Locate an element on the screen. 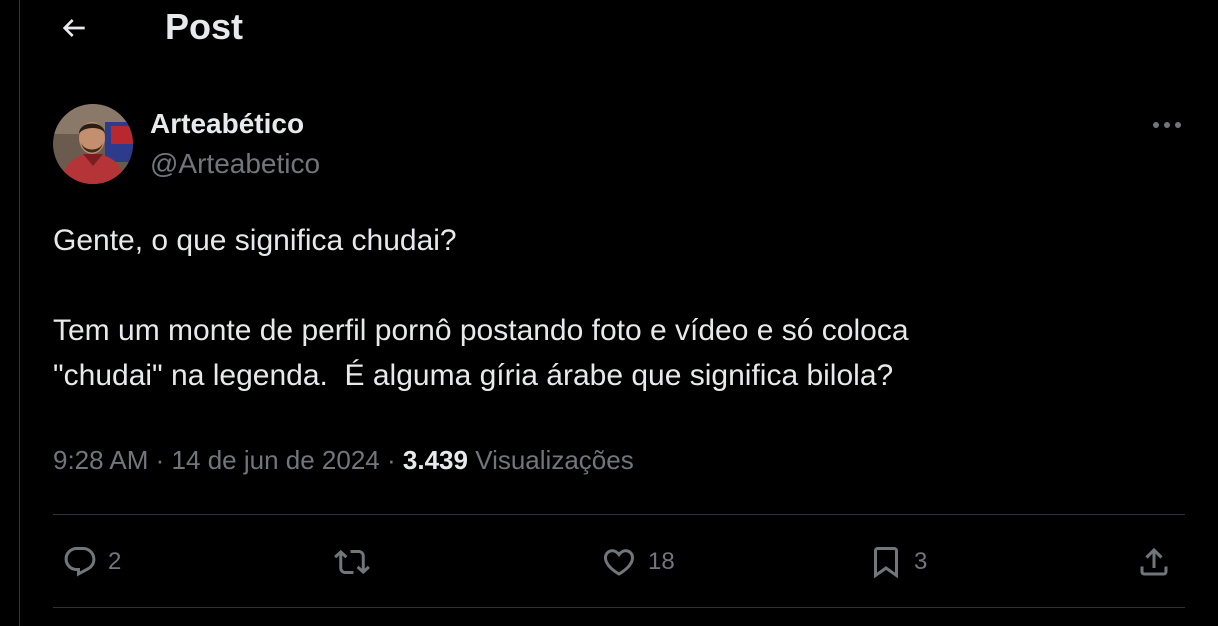  post-text-line: Gente, o que significa chudai? is located at coordinates (255, 240).